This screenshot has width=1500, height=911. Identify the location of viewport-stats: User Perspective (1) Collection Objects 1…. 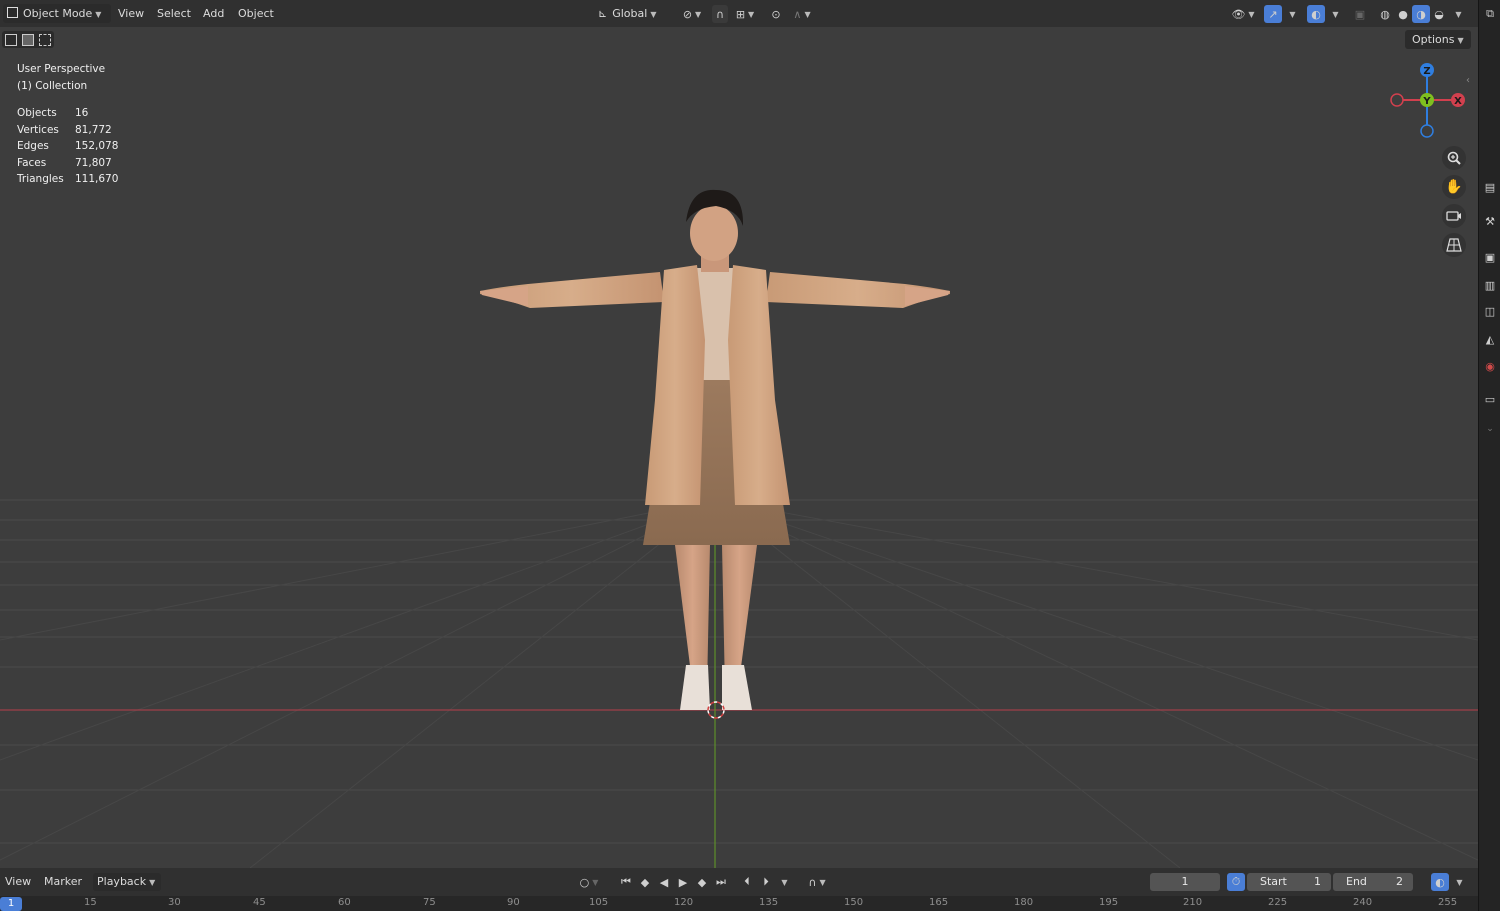
(67, 124).